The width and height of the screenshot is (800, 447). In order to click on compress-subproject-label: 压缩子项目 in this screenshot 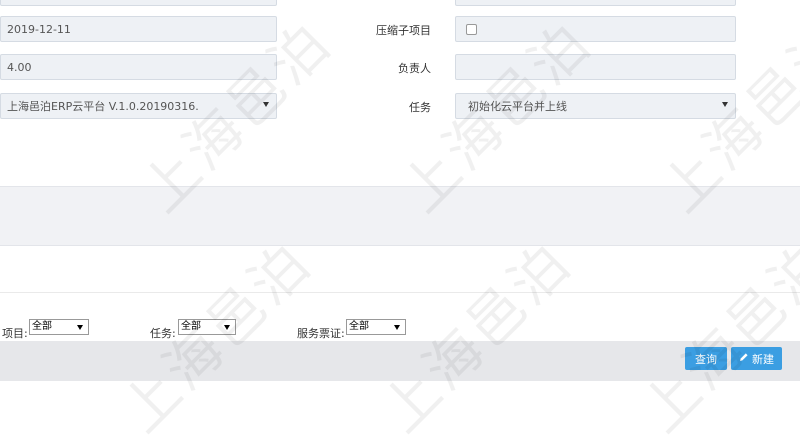, I will do `click(403, 30)`.